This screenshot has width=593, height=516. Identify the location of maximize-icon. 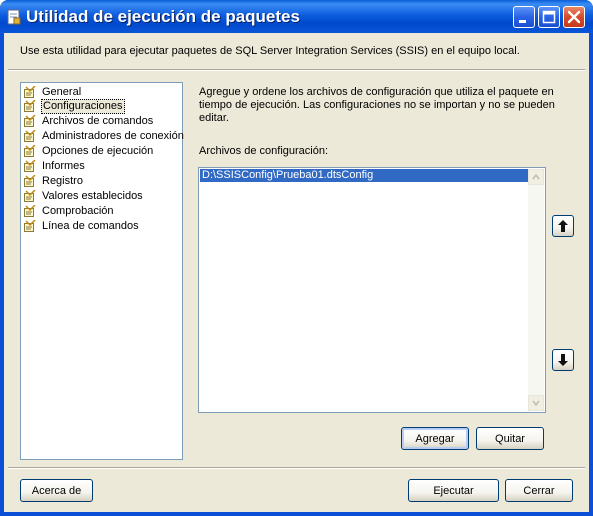
(549, 17).